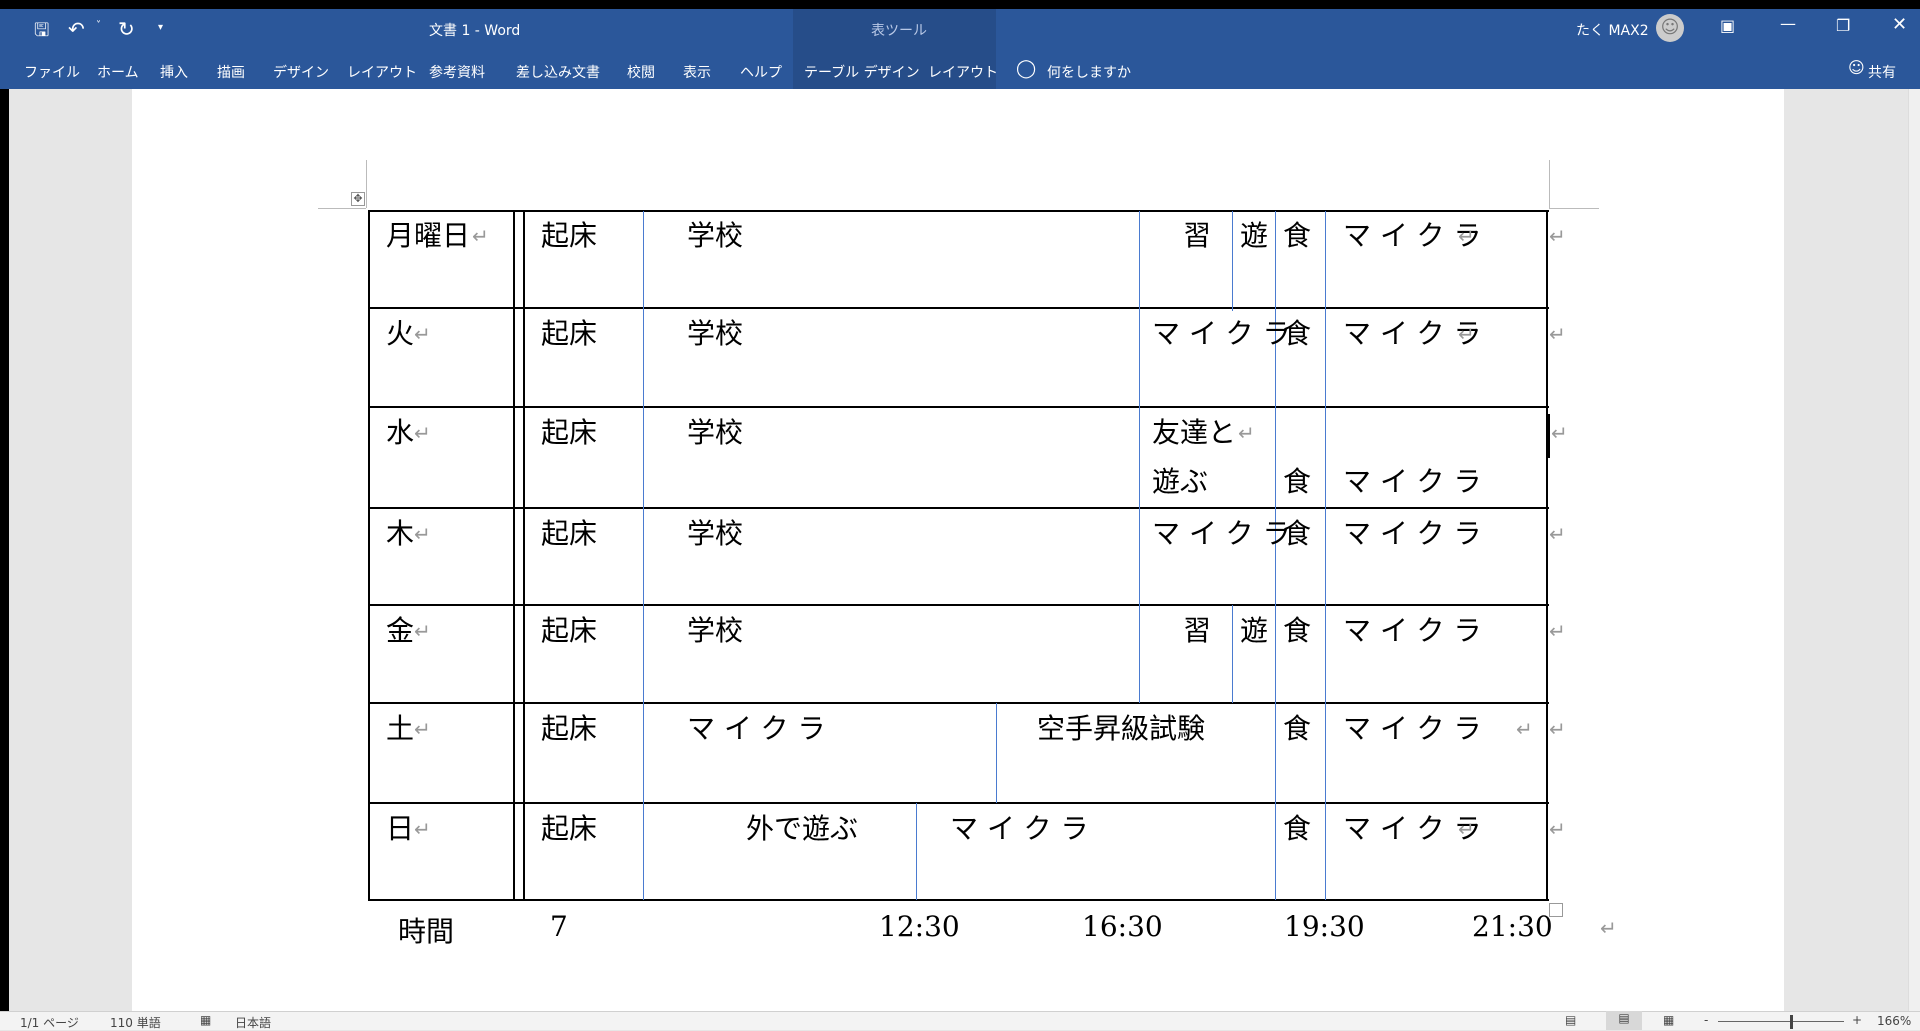 The image size is (1920, 1031). Describe the element at coordinates (1727, 25) in the screenshot. I see `ribbon-display-icon: ▣` at that location.